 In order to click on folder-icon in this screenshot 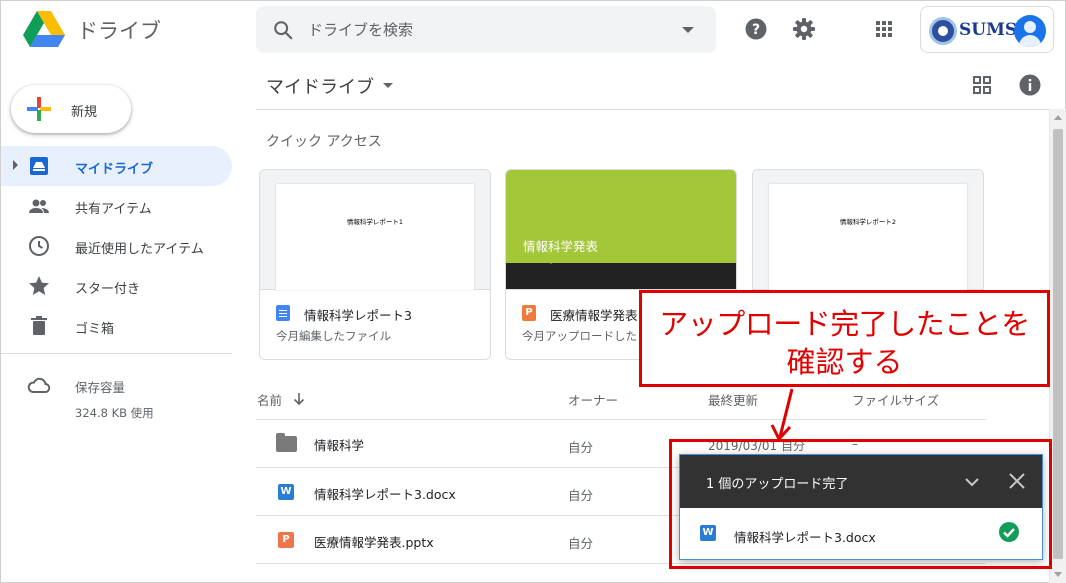, I will do `click(286, 442)`.